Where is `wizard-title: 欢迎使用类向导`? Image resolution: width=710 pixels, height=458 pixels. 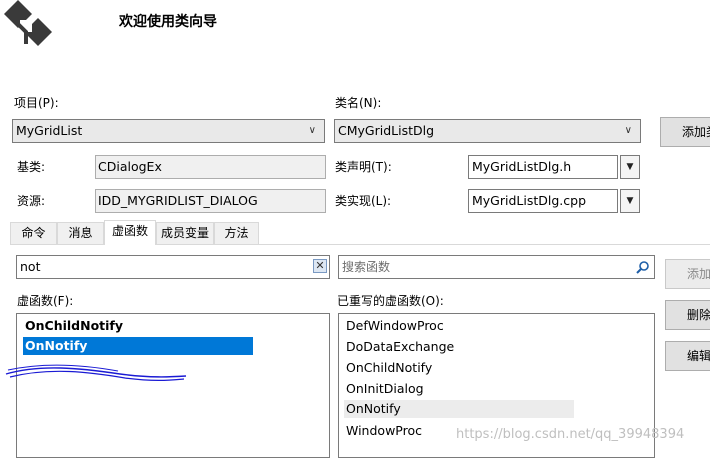 wizard-title: 欢迎使用类向导 is located at coordinates (168, 22).